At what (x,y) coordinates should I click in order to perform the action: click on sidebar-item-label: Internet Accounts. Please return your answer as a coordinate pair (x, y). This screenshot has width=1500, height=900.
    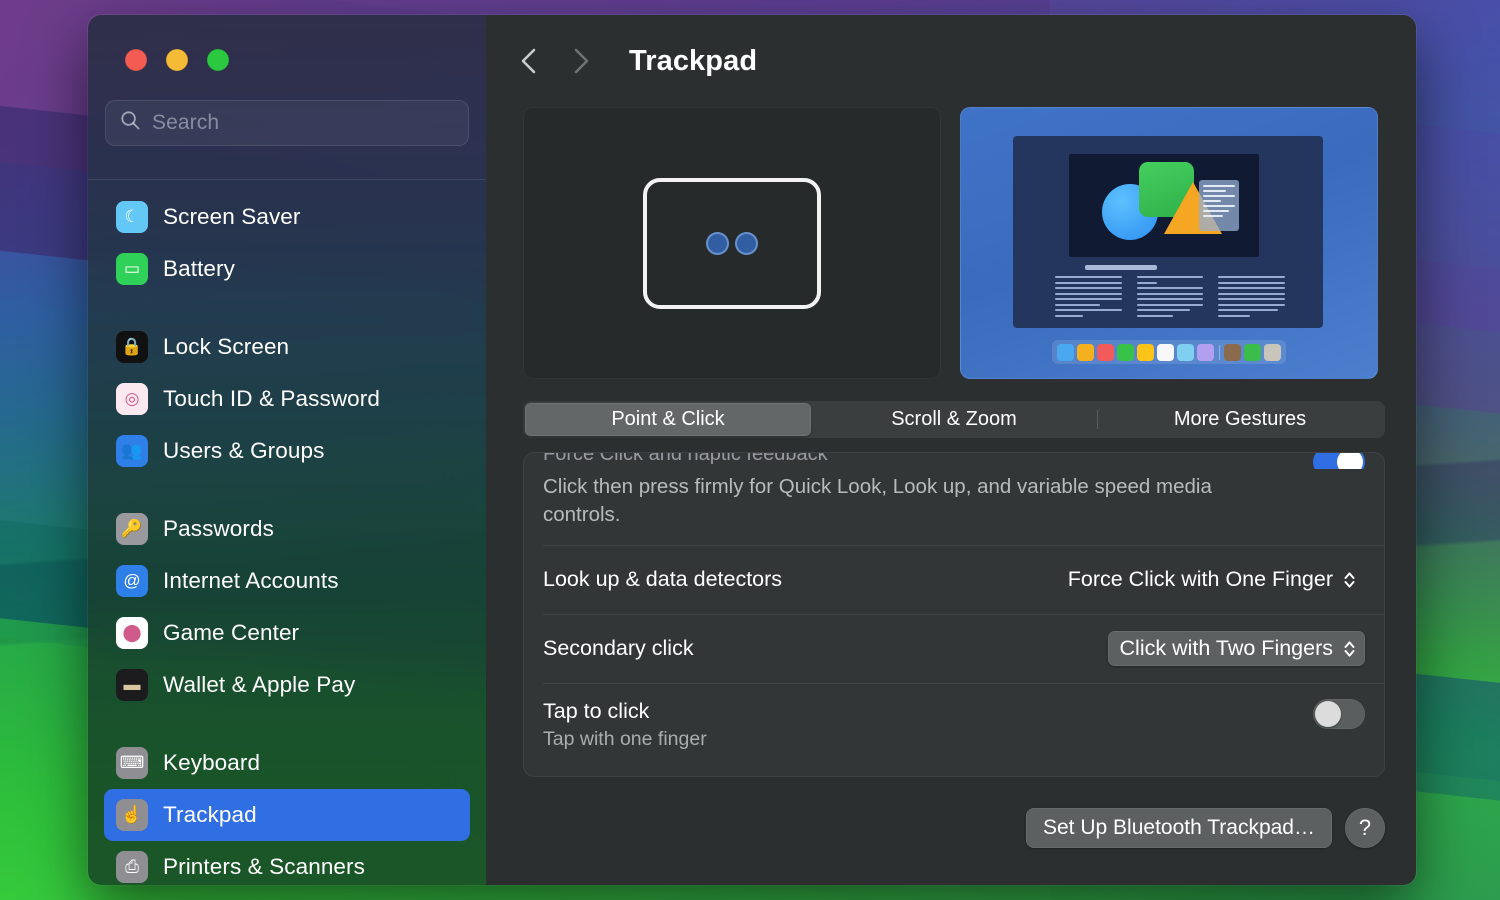
    Looking at the image, I should click on (251, 580).